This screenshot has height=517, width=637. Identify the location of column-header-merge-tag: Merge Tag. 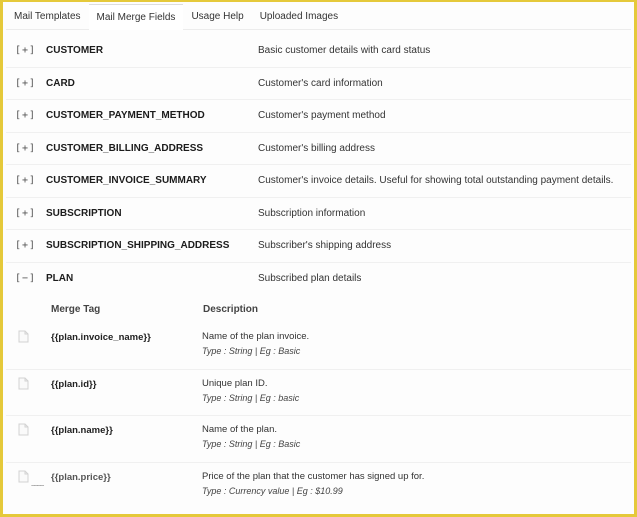
(76, 309).